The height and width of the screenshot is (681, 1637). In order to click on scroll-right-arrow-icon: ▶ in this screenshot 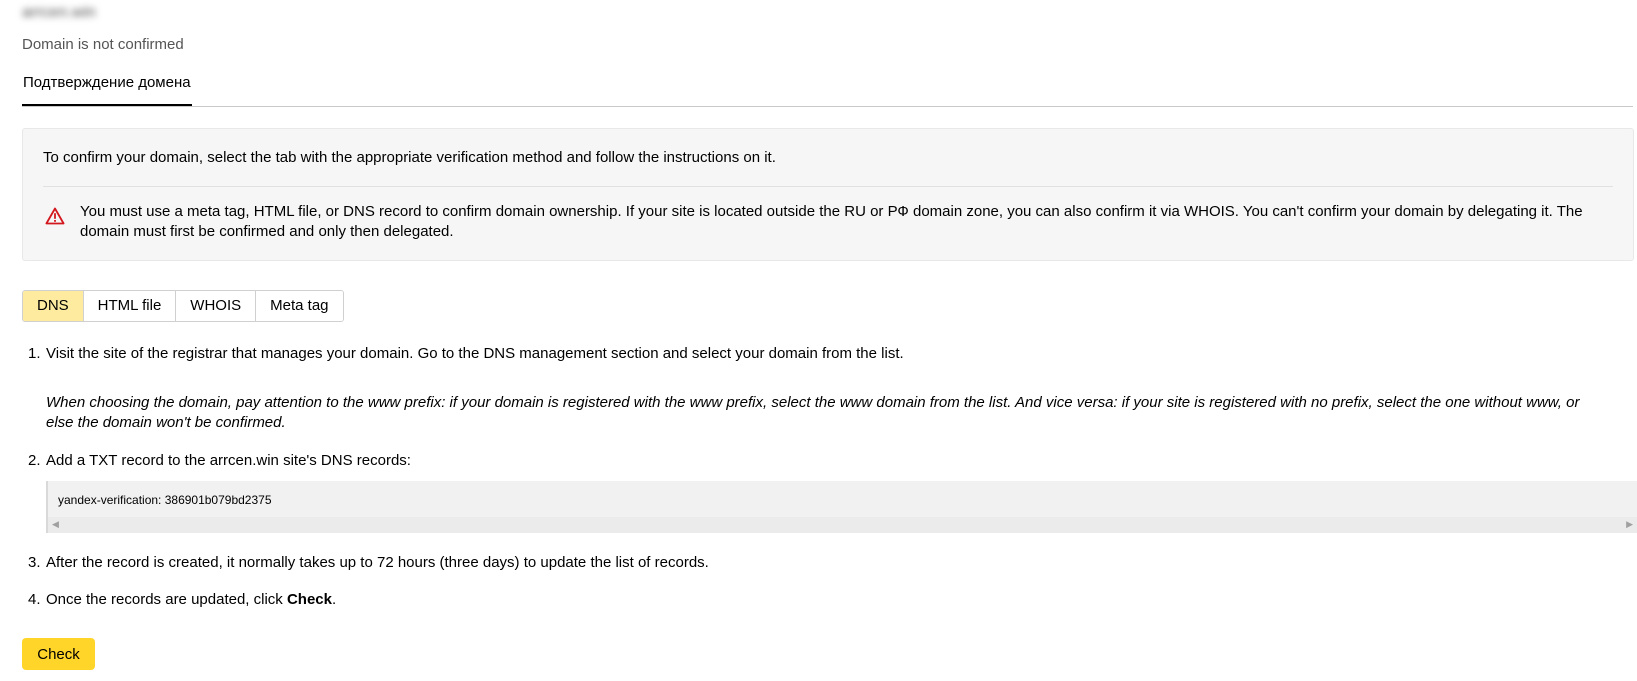, I will do `click(1629, 524)`.